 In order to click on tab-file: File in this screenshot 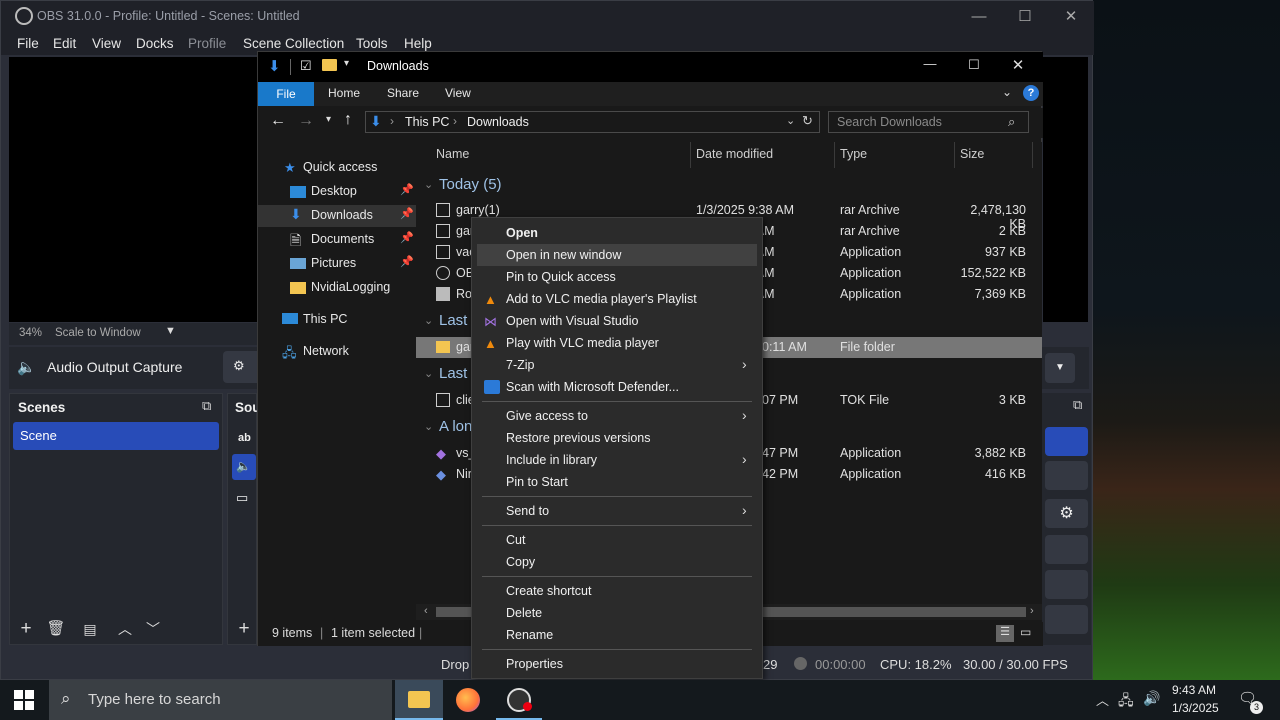, I will do `click(286, 94)`.